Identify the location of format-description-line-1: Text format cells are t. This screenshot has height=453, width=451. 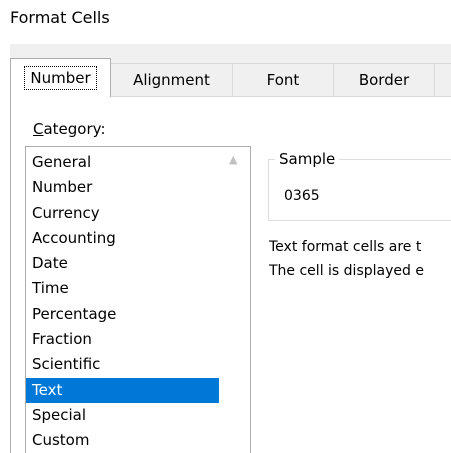
(345, 247).